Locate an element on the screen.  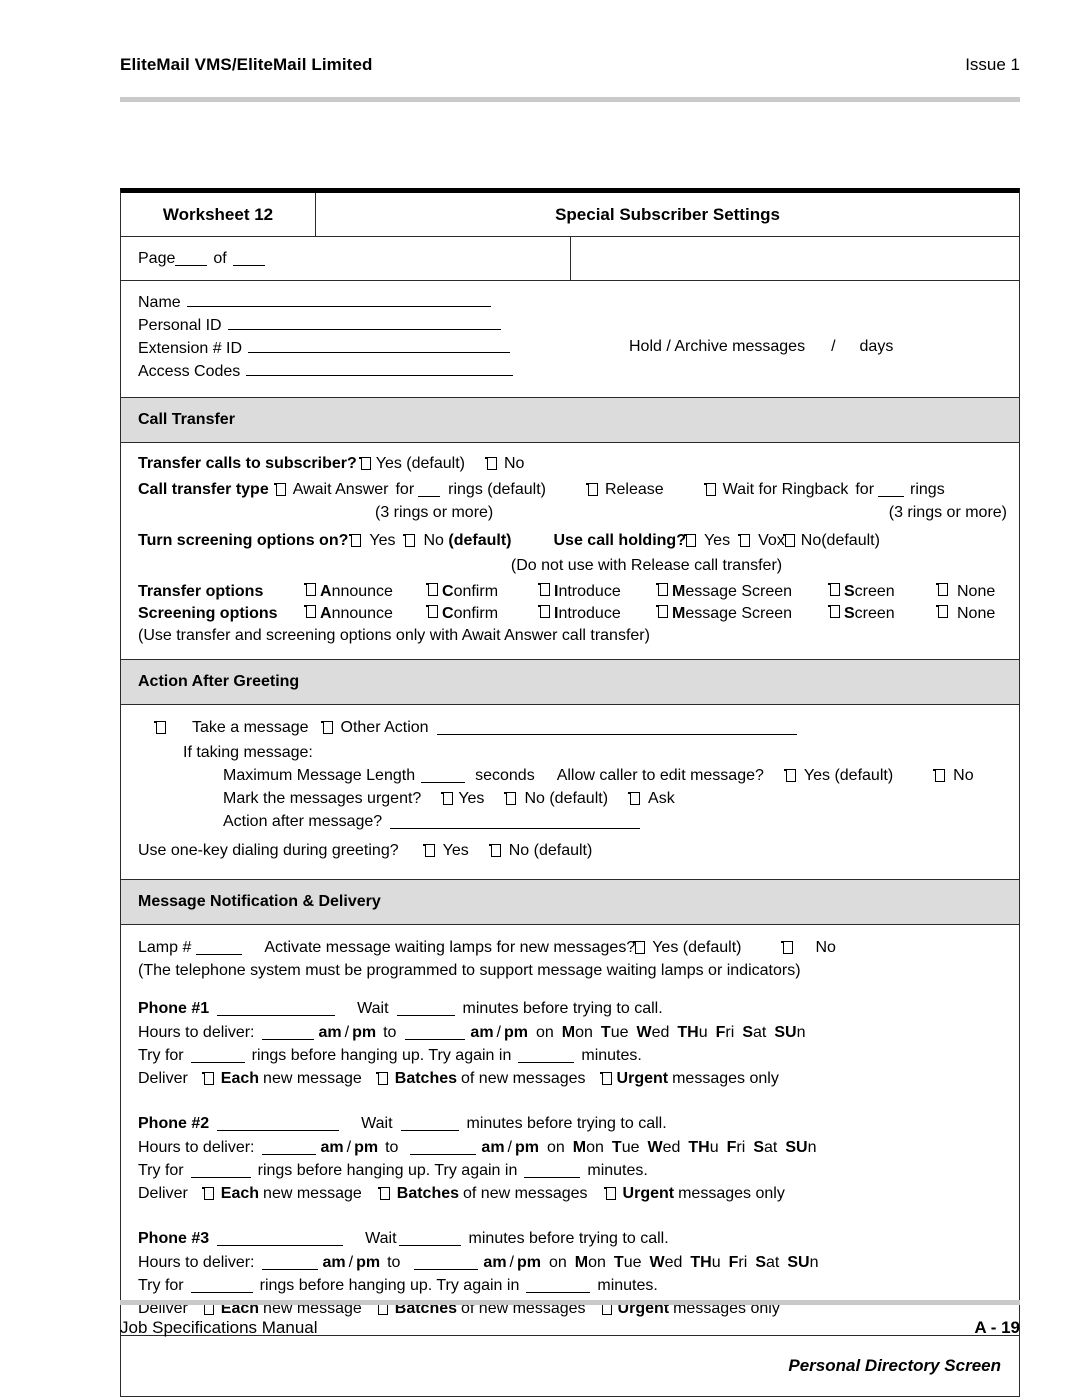
one-key-no-checkbox is located at coordinates (494, 850).